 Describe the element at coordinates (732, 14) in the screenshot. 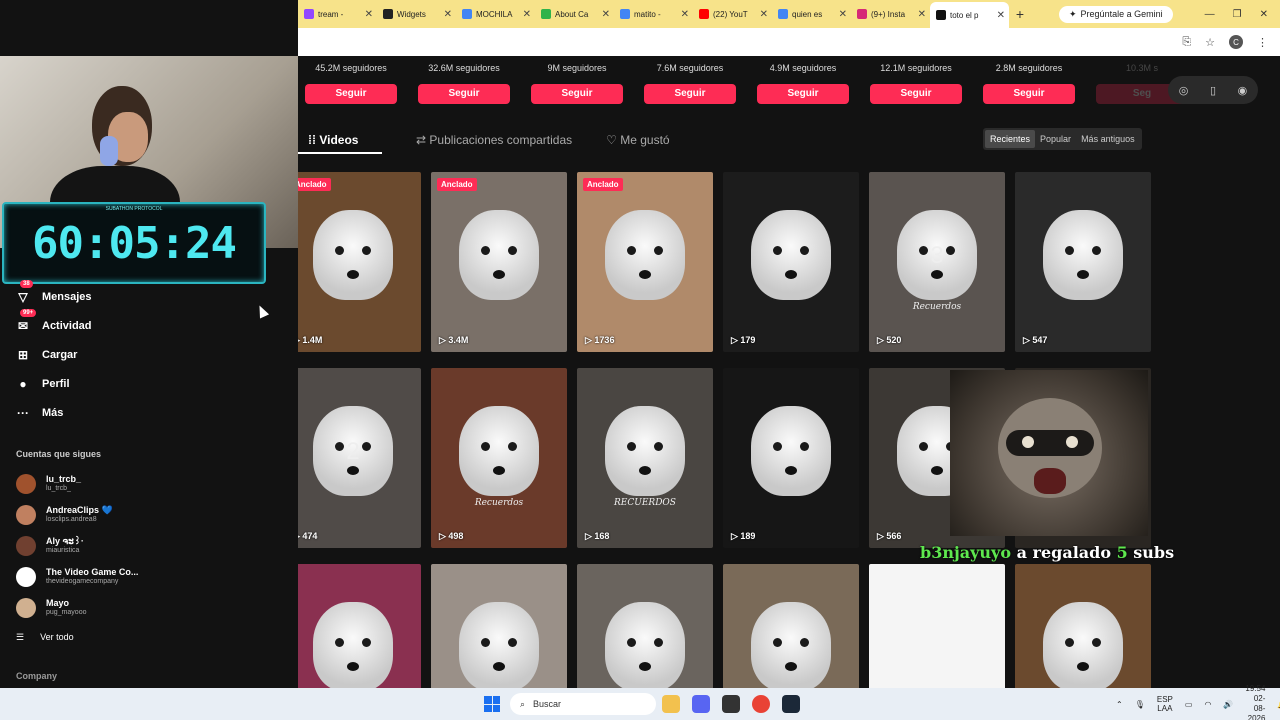

I see `browser-tab: (22) YouT ✕` at that location.